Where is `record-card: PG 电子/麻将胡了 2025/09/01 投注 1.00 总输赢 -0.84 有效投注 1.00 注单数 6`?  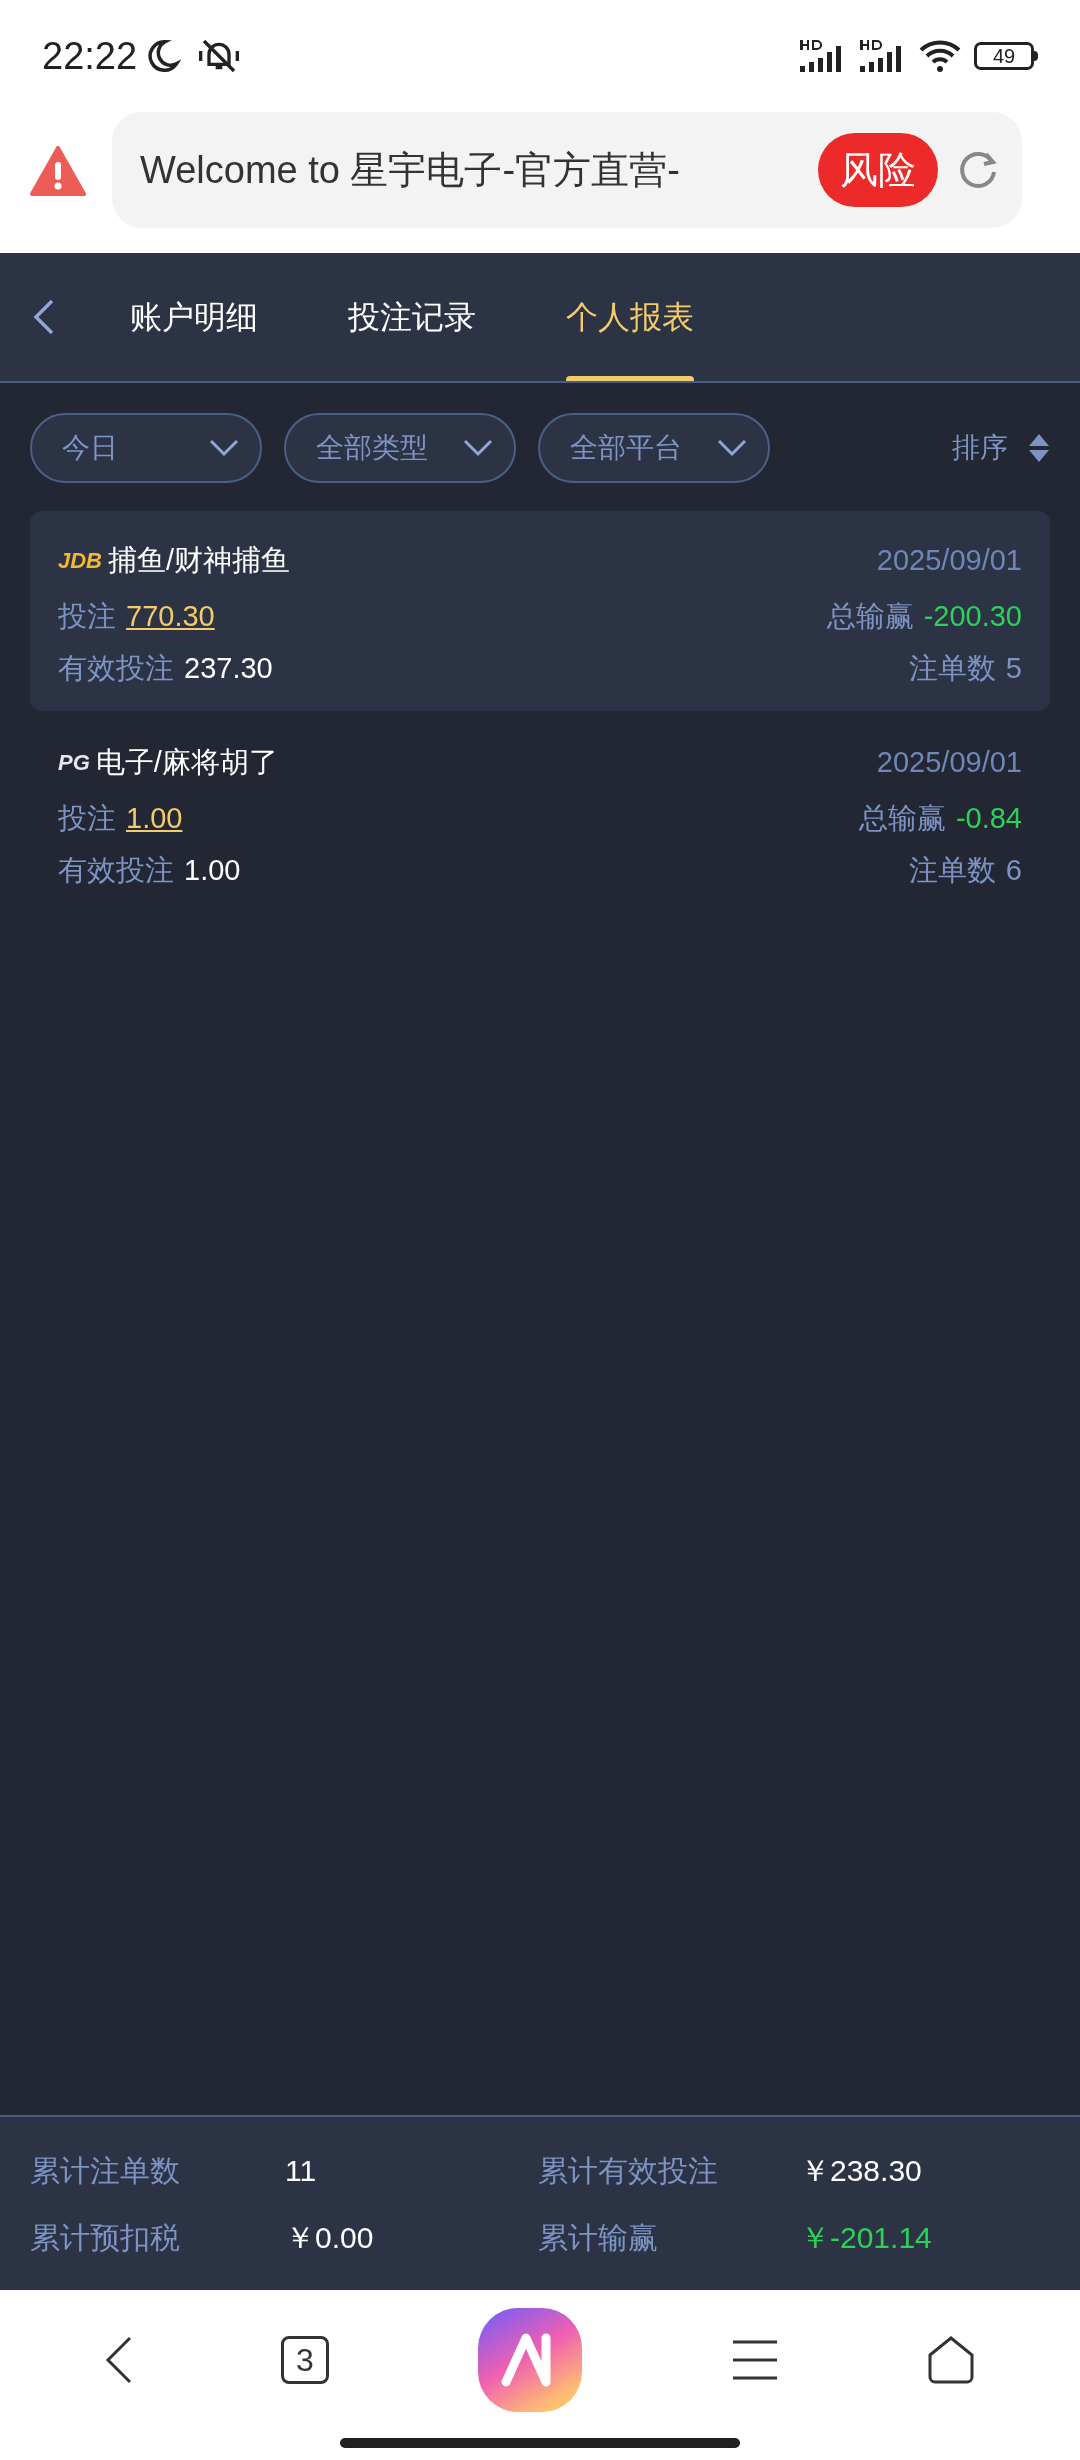
record-card: PG 电子/麻将胡了 2025/09/01 投注 1.00 总输赢 -0.84 有效投注 1.00 注单数 6 is located at coordinates (540, 813).